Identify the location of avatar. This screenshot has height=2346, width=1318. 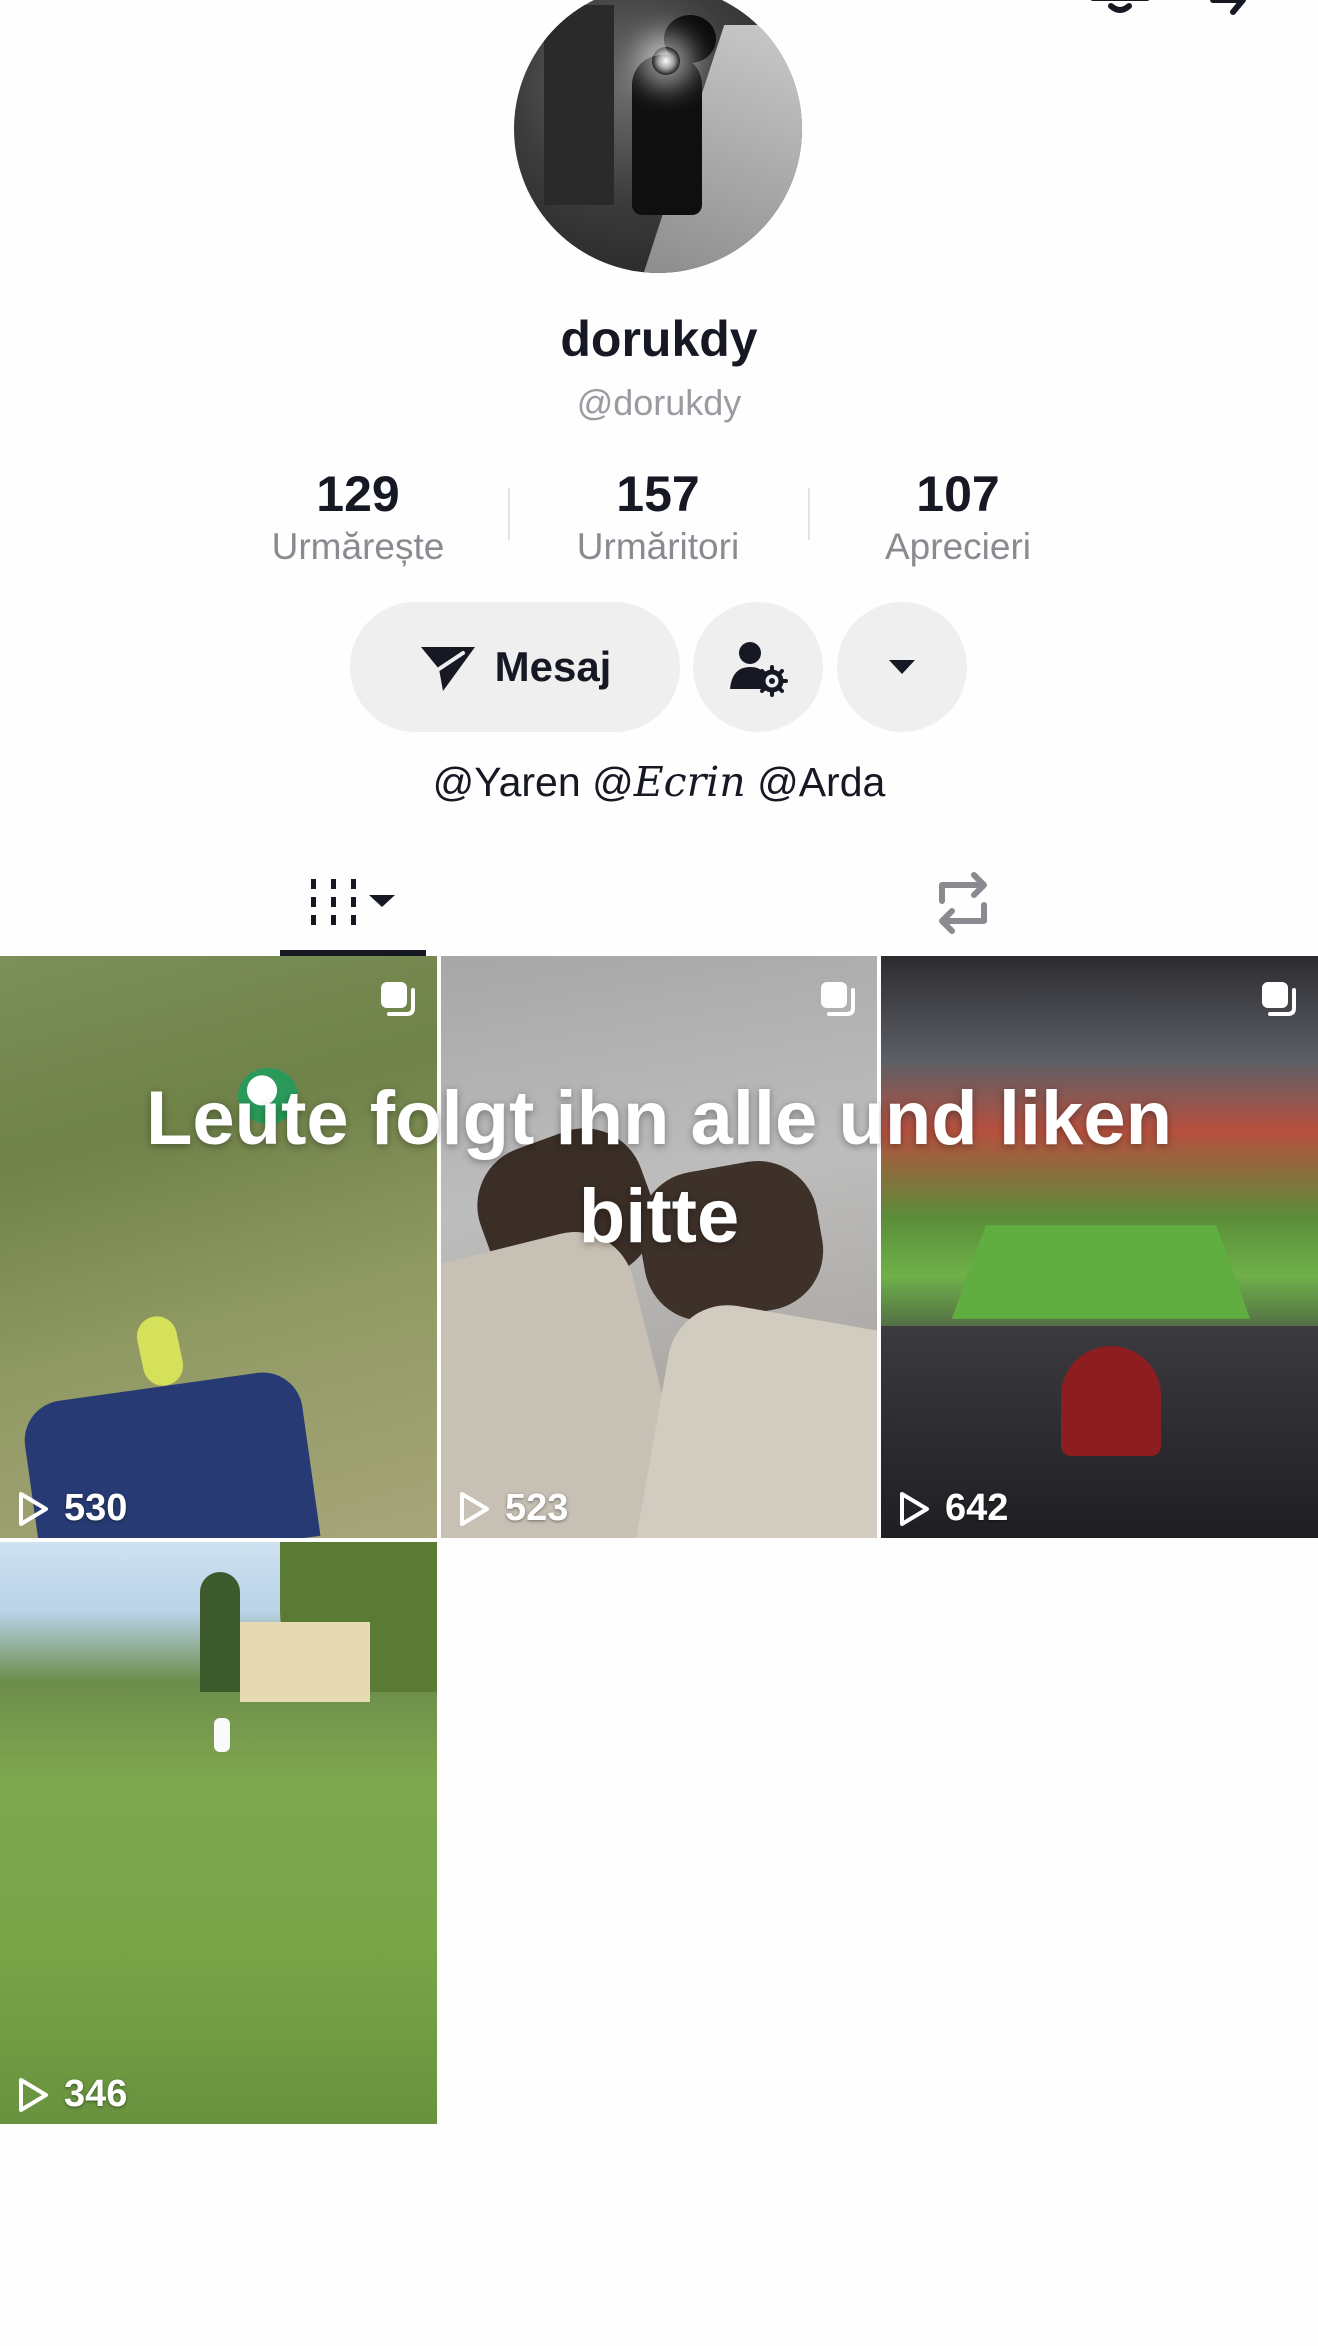
(658, 136).